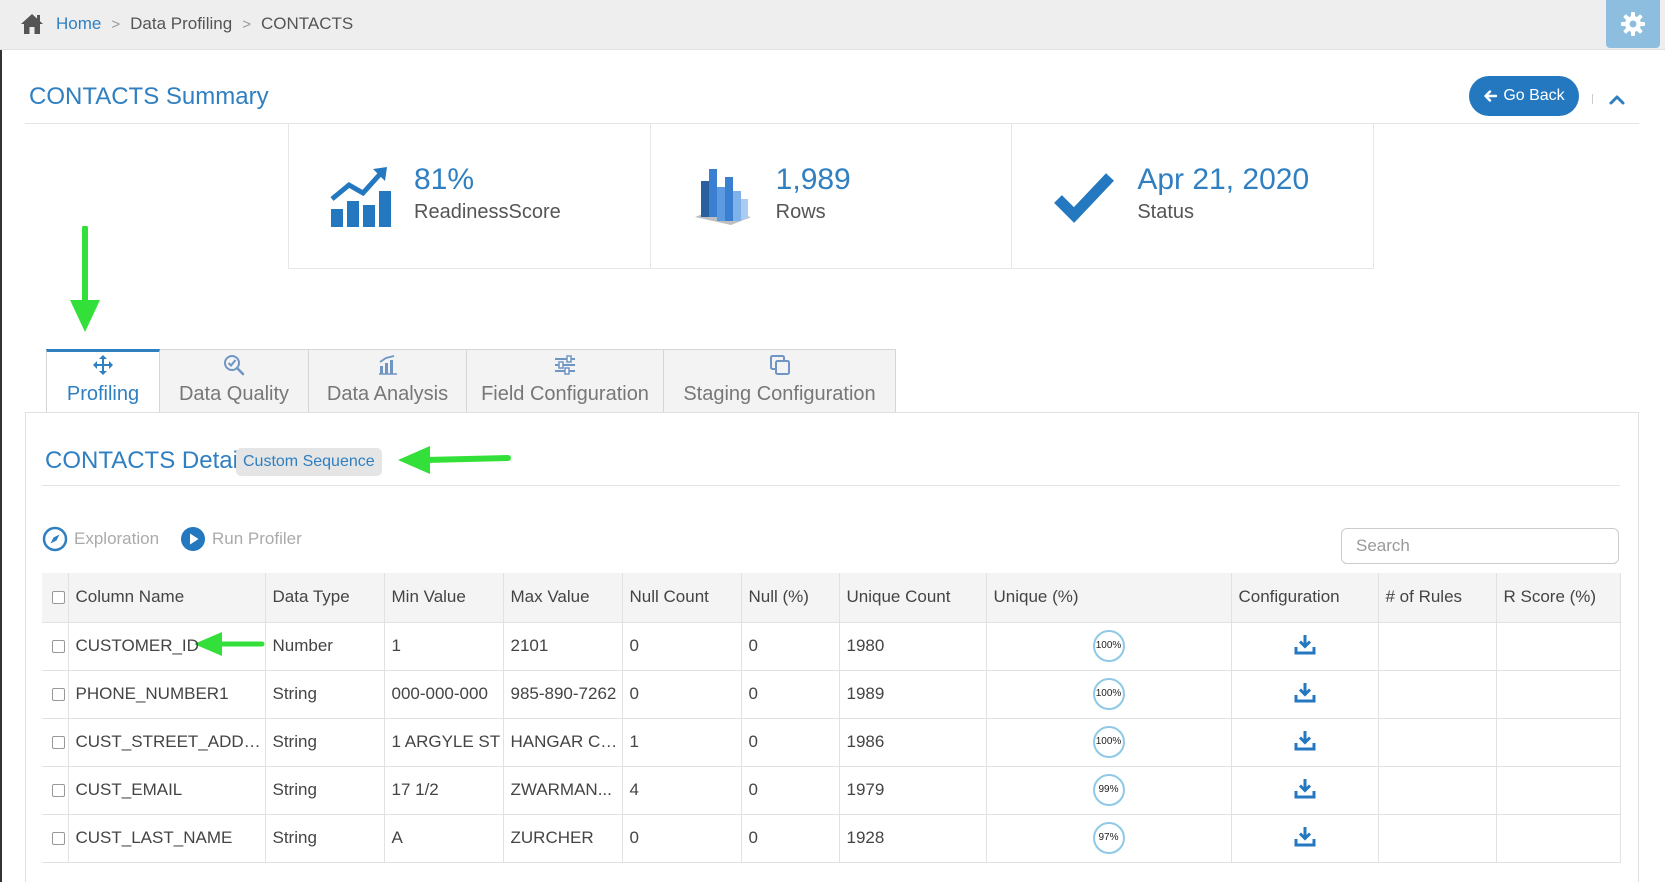  What do you see at coordinates (32, 24) in the screenshot?
I see `home-icon` at bounding box center [32, 24].